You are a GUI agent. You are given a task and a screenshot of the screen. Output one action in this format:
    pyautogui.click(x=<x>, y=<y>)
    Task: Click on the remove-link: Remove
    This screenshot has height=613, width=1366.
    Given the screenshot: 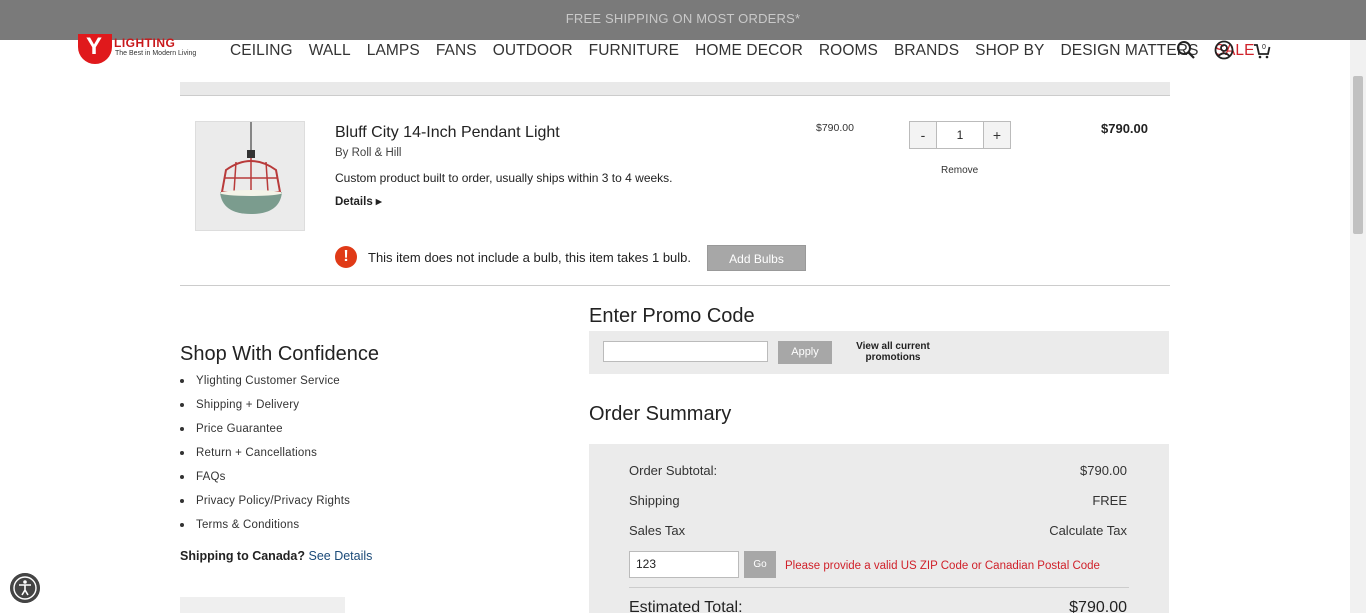 What is the action you would take?
    pyautogui.click(x=959, y=170)
    